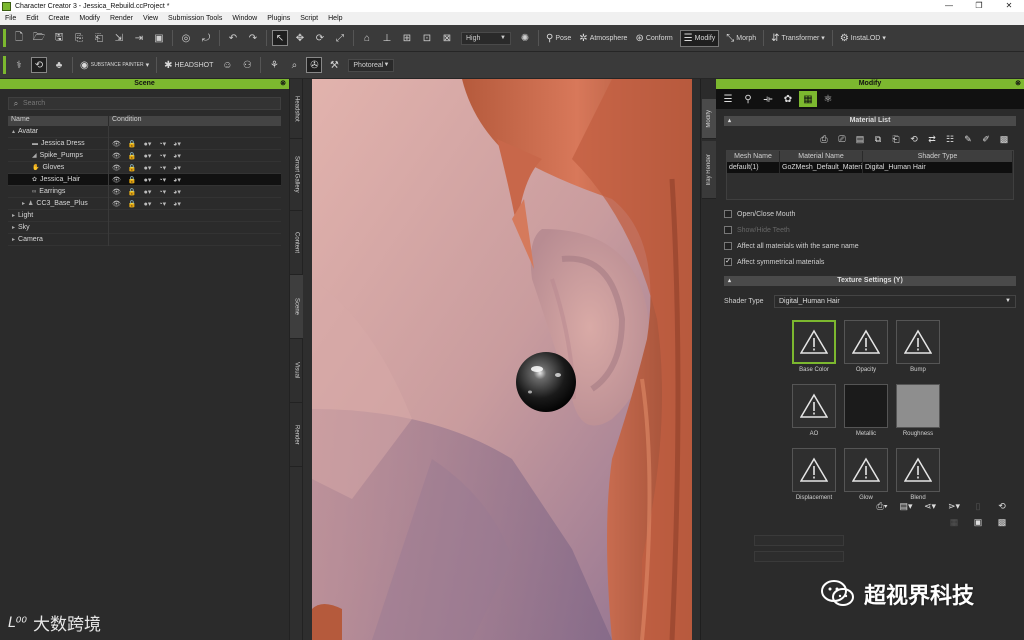 The height and width of the screenshot is (640, 1024). Describe the element at coordinates (10, 18) in the screenshot. I see `menu-file: File` at that location.